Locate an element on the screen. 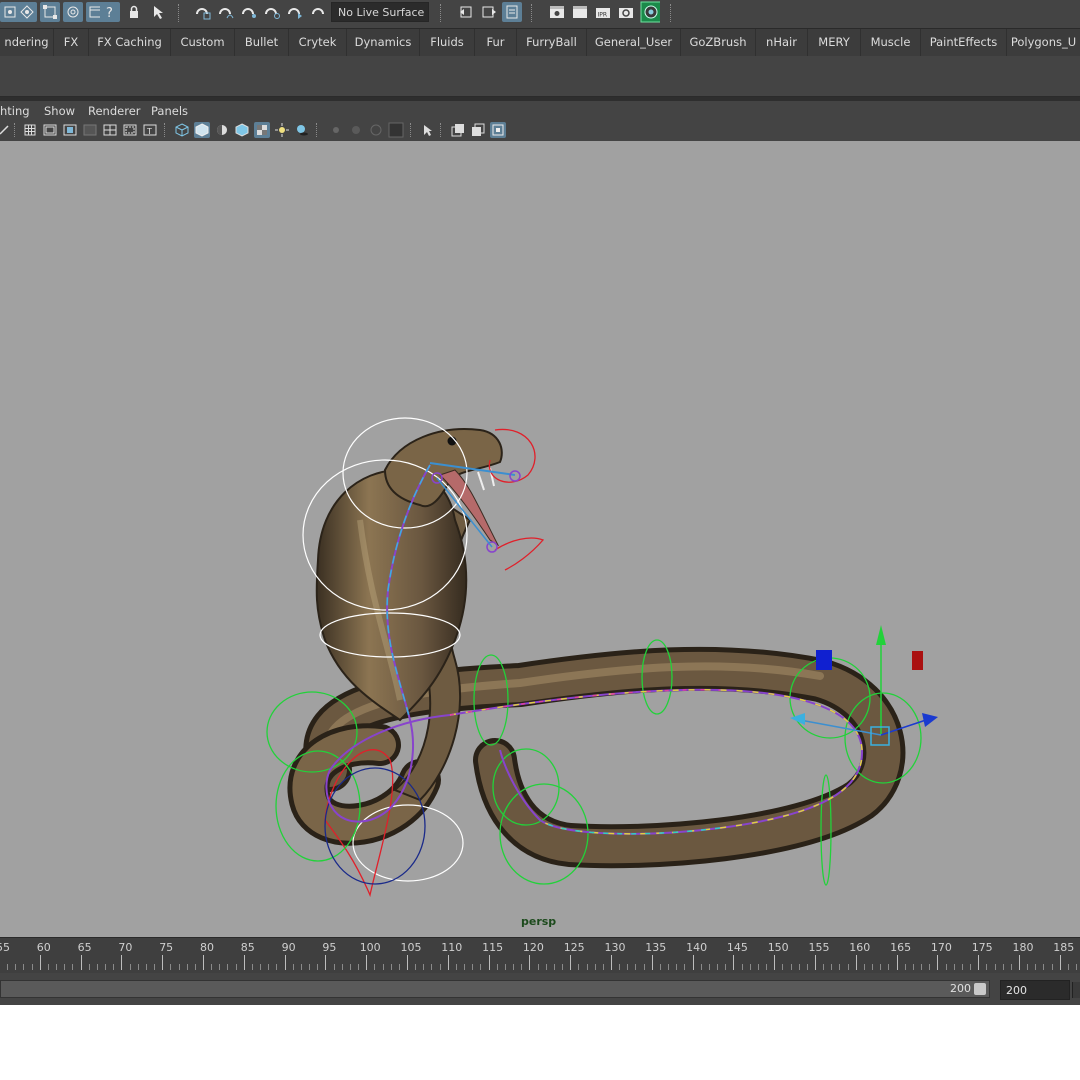  live-surface-field: No Live Surface is located at coordinates (380, 12).